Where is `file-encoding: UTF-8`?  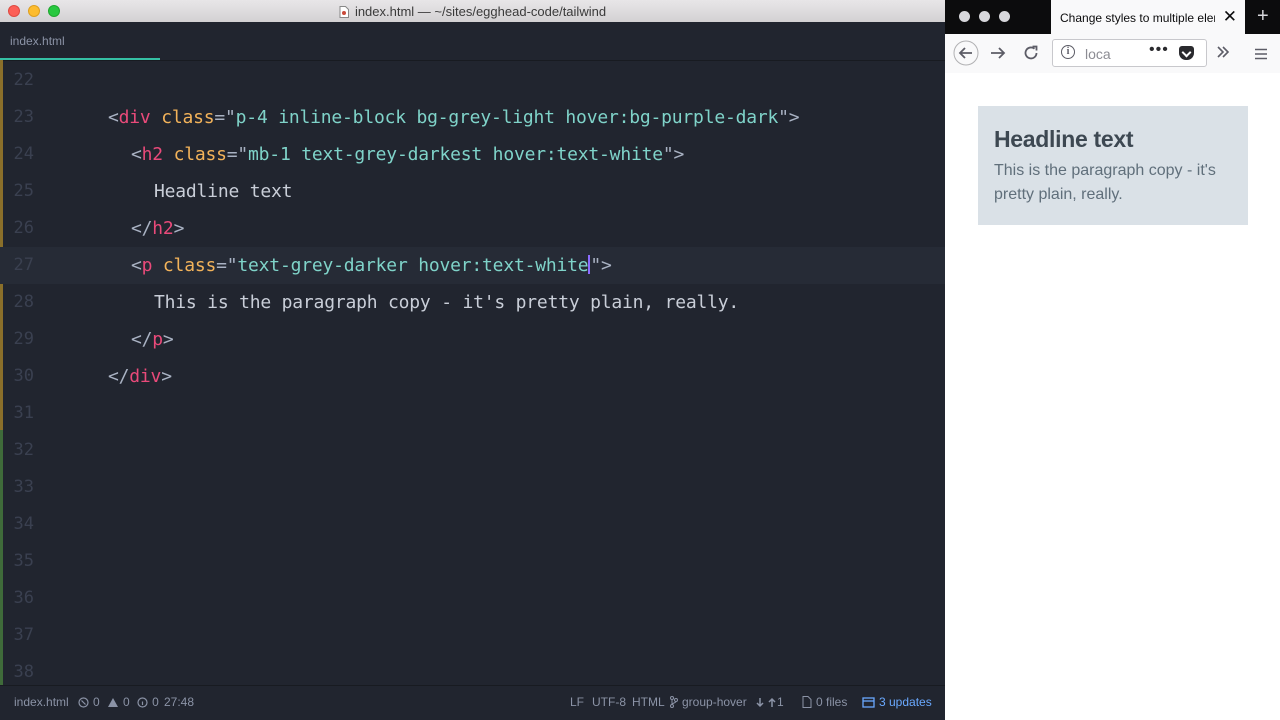
file-encoding: UTF-8 is located at coordinates (609, 702).